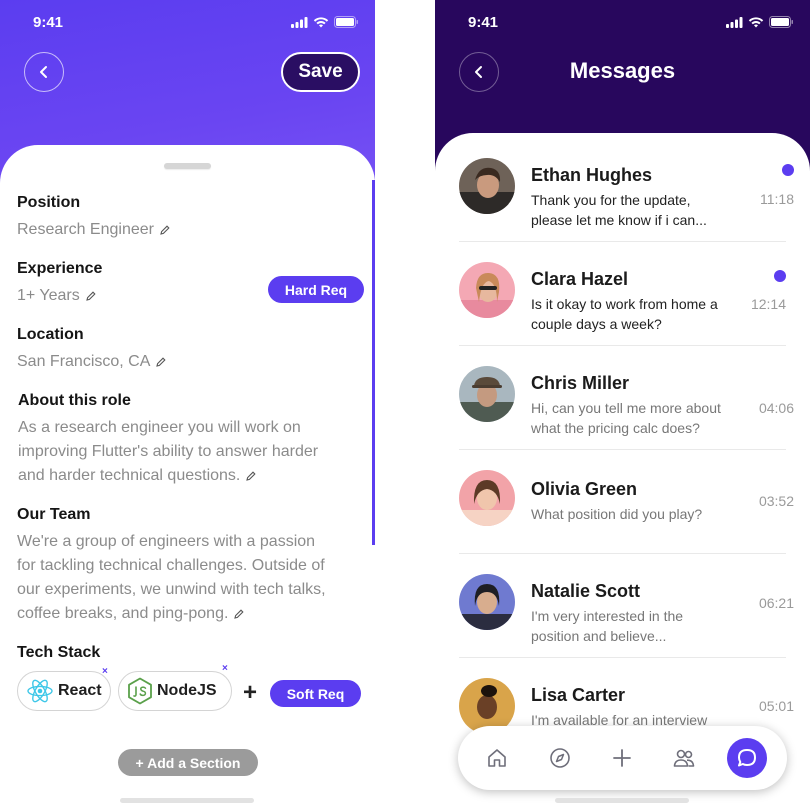  What do you see at coordinates (320, 72) in the screenshot?
I see `save-button: Save` at bounding box center [320, 72].